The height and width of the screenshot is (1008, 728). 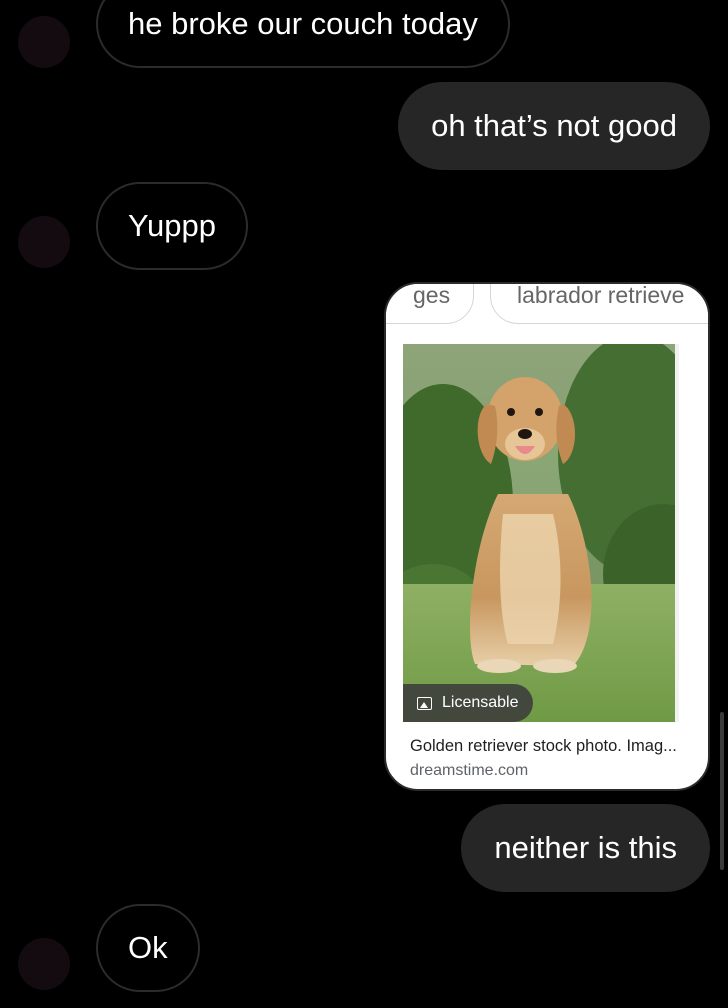 What do you see at coordinates (303, 34) in the screenshot?
I see `incoming-message-bubble: he broke our couch today` at bounding box center [303, 34].